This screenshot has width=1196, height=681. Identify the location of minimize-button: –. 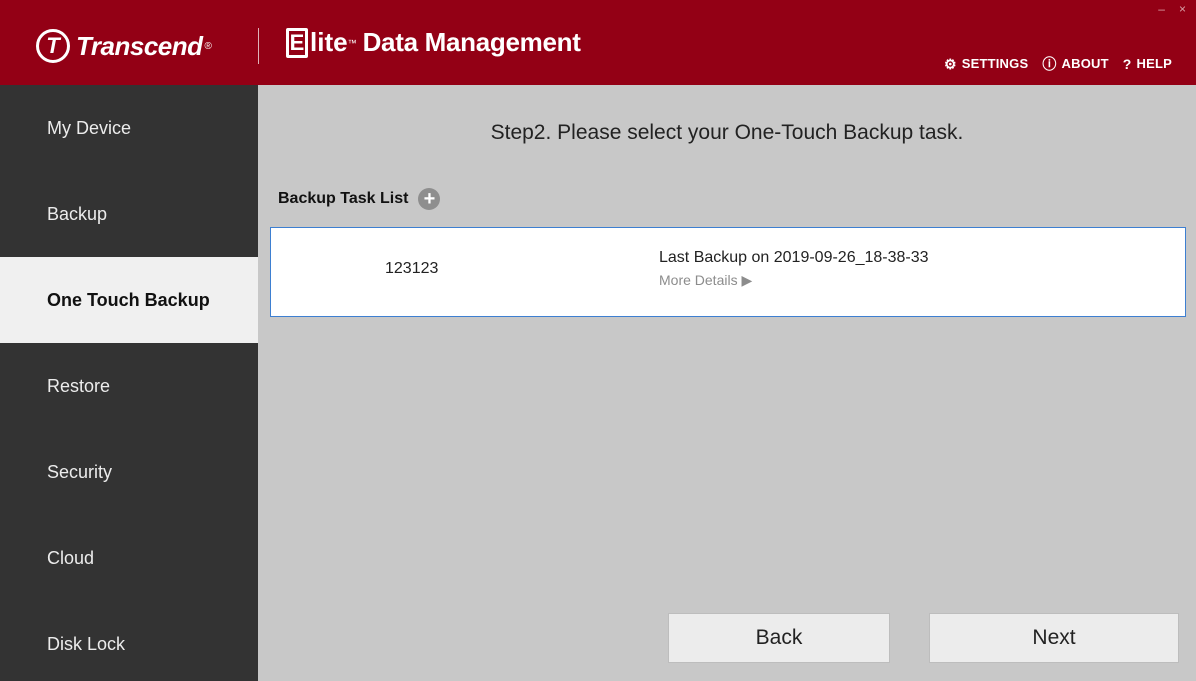
(1161, 9).